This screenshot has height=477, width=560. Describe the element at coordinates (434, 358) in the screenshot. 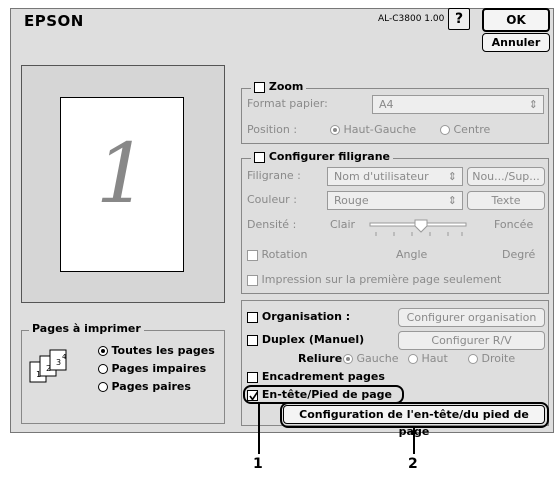

I see `binding-top-label: Haut` at that location.